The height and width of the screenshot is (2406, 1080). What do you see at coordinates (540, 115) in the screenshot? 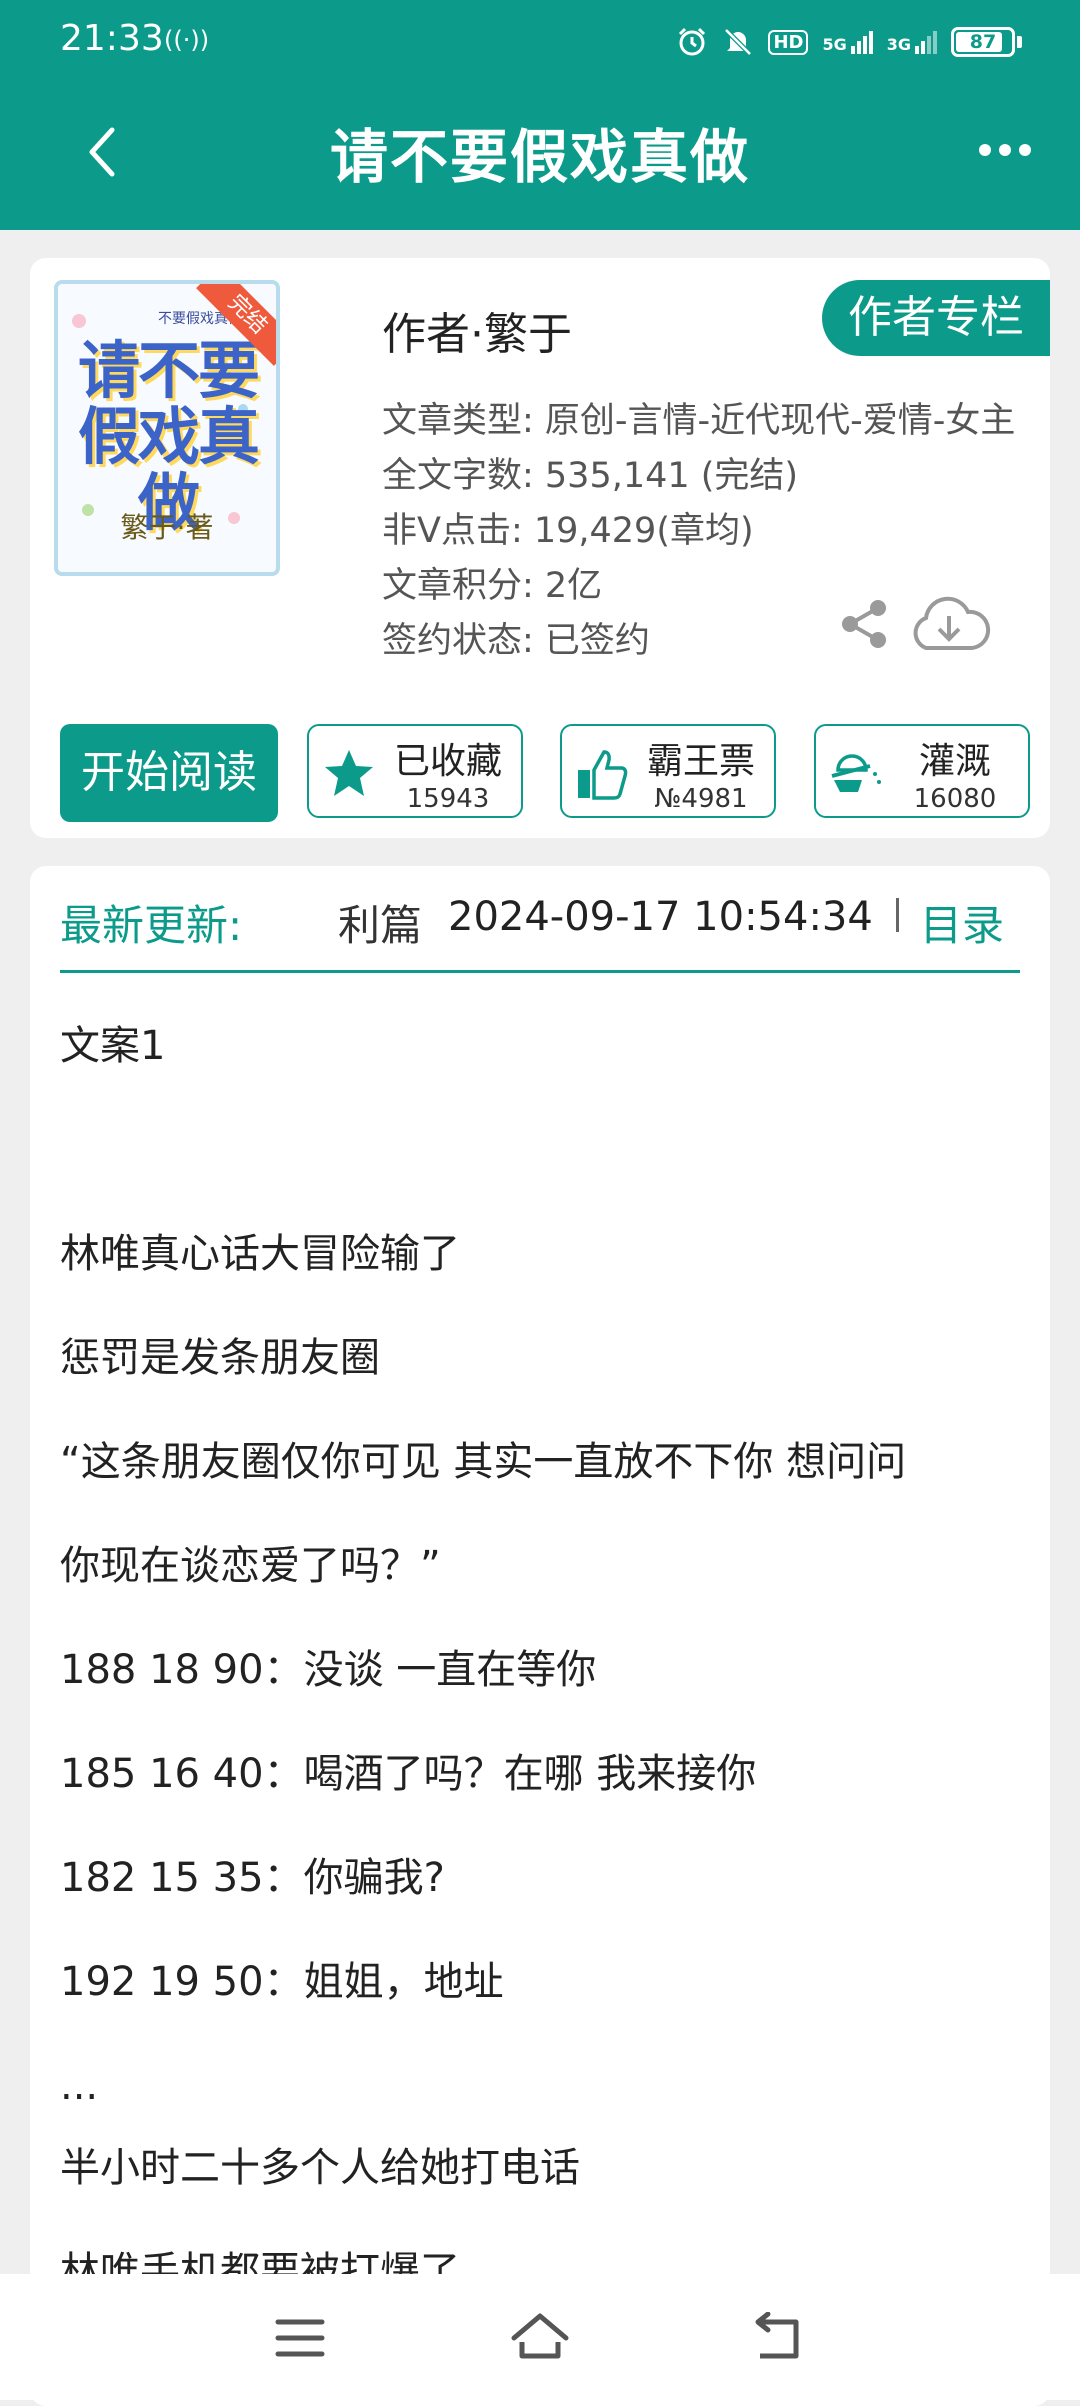
I see `app-header: 21:33 ((·)) HD 5G 3G 87 请不要假戏真做` at bounding box center [540, 115].